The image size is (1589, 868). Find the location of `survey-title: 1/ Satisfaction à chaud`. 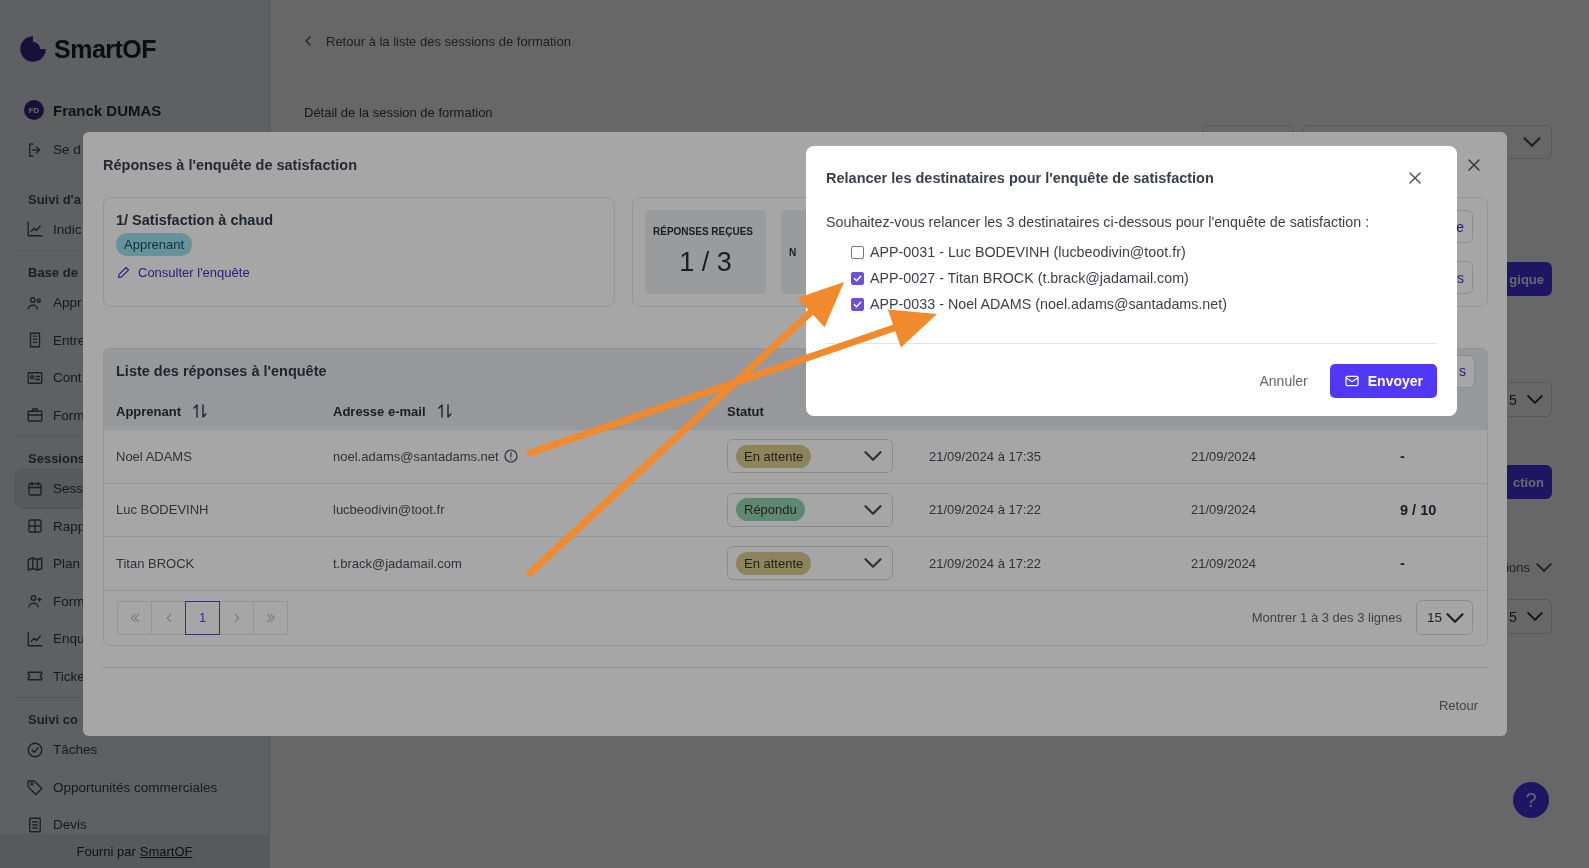

survey-title: 1/ Satisfaction à chaud is located at coordinates (195, 220).